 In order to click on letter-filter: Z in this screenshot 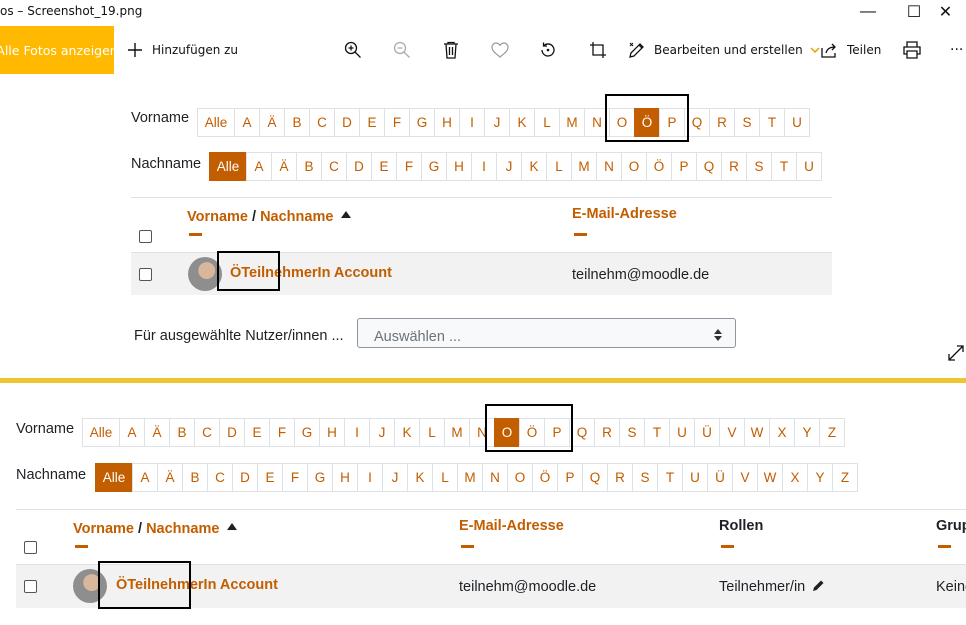, I will do `click(832, 432)`.